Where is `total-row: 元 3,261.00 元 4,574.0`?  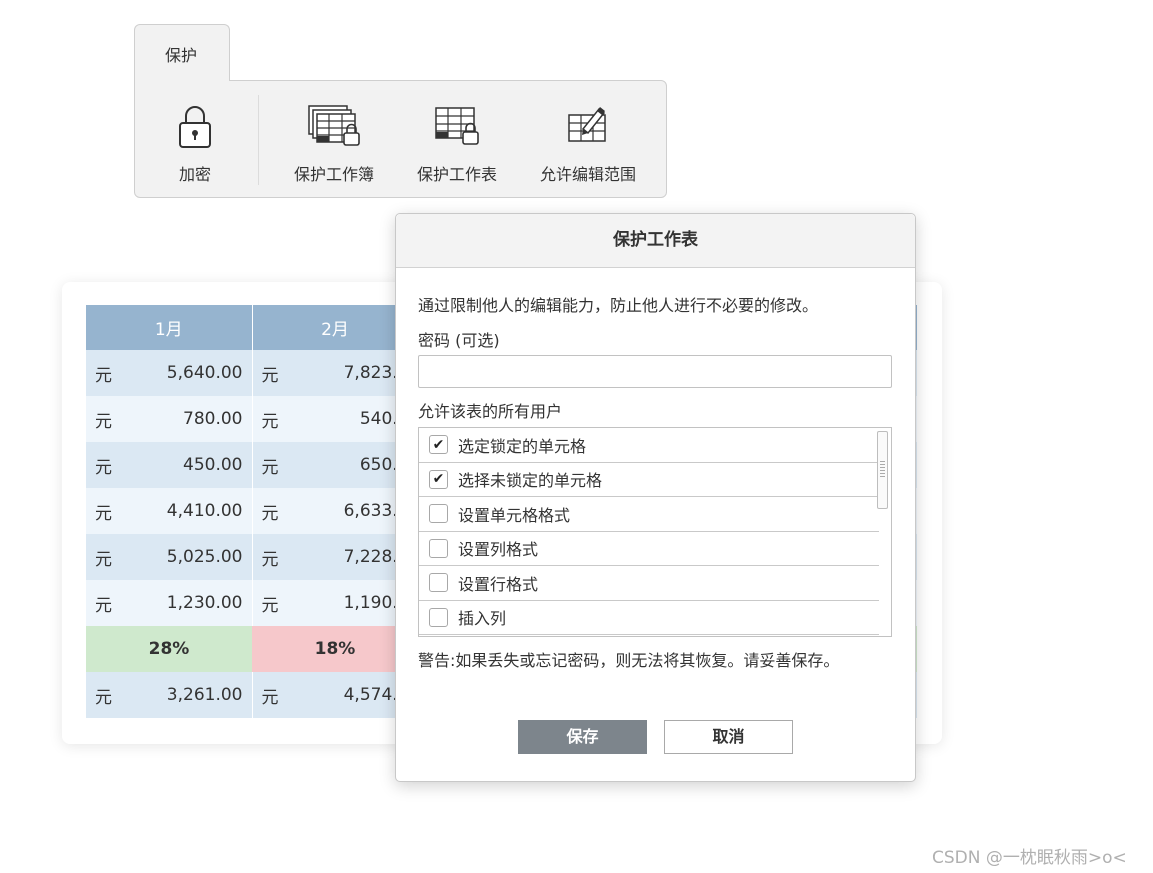
total-row: 元 3,261.00 元 4,574.0 is located at coordinates (252, 695).